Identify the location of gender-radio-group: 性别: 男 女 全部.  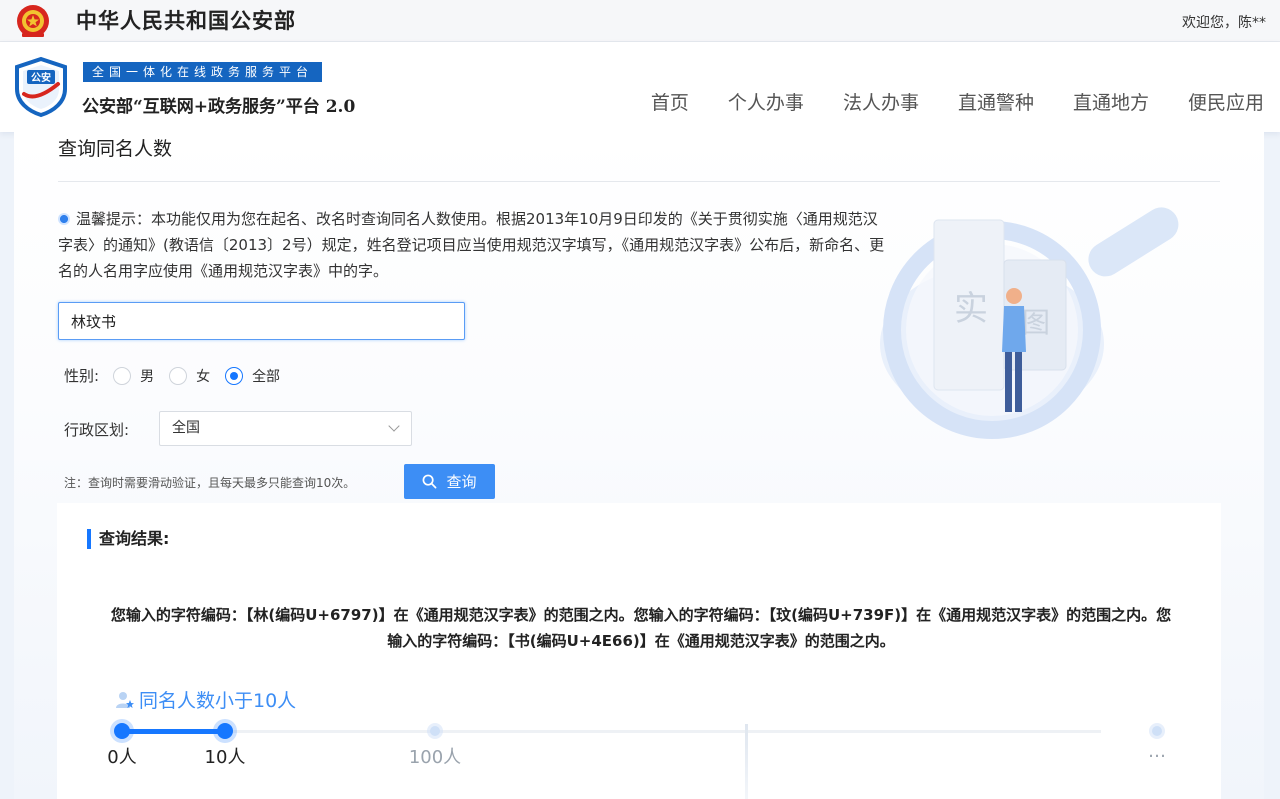
(179, 375).